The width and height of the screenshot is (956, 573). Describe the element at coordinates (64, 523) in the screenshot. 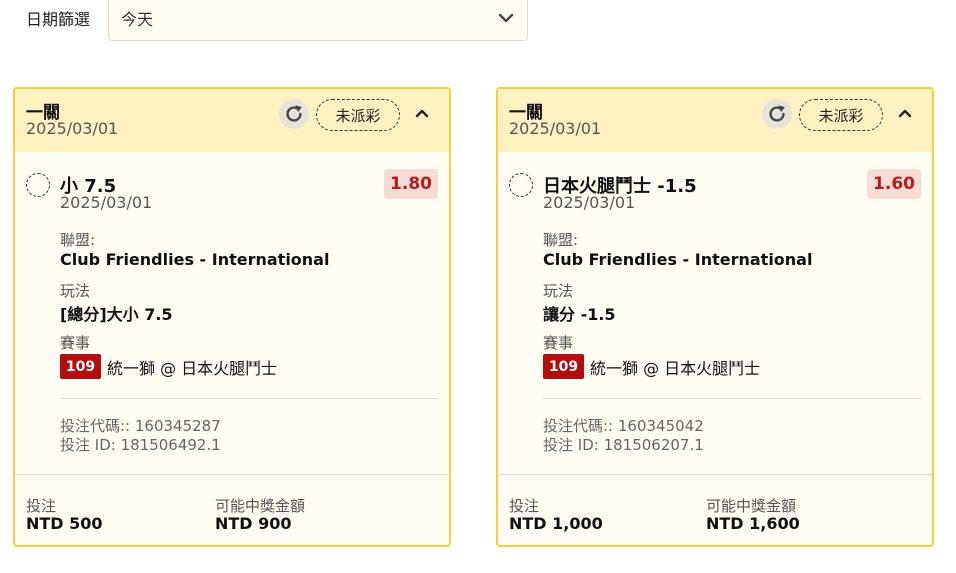

I see `stake-value: NTD 500` at that location.